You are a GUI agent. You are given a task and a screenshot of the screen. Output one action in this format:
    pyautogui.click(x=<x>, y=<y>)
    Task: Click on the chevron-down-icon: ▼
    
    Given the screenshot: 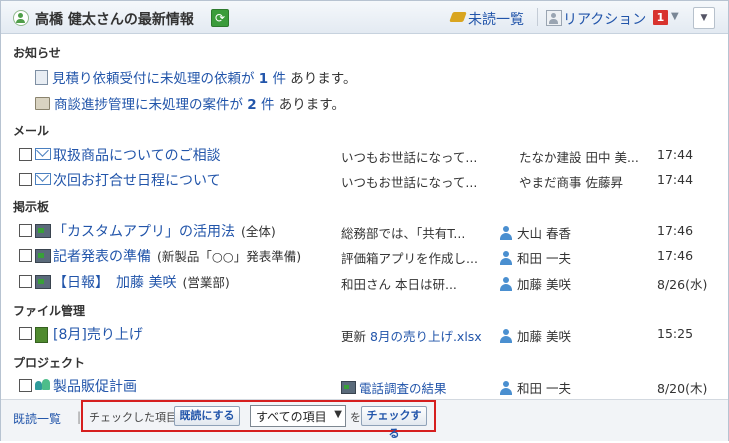 What is the action you would take?
    pyautogui.click(x=338, y=414)
    